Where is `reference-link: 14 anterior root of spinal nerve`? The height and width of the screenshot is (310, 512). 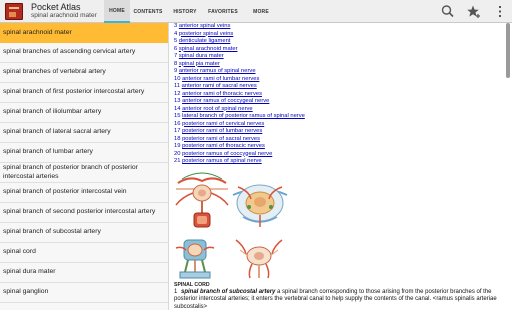
reference-link: 14 anterior root of spinal nerve is located at coordinates (213, 109).